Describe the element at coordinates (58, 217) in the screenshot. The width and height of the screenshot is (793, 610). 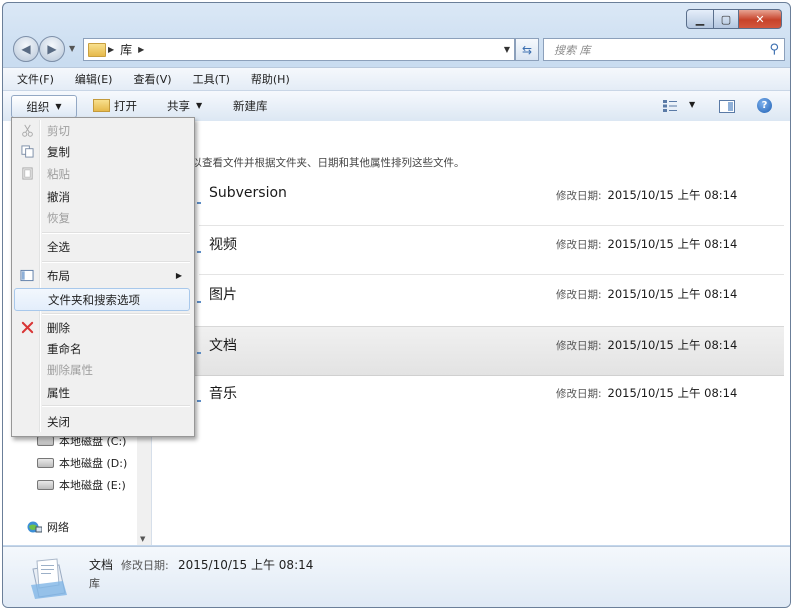
I see `menu-item-label: 恢复` at that location.